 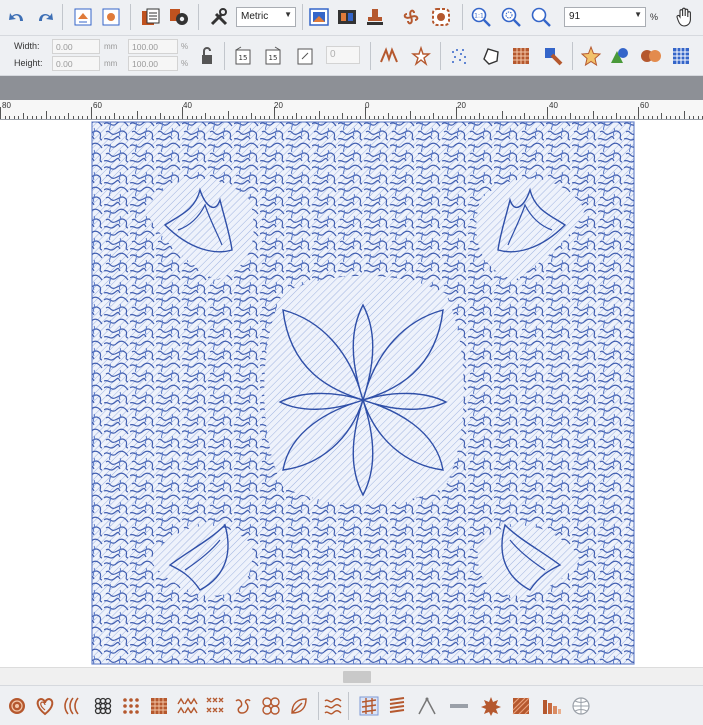 I want to click on pattern-fill-icon, so click(x=521, y=56).